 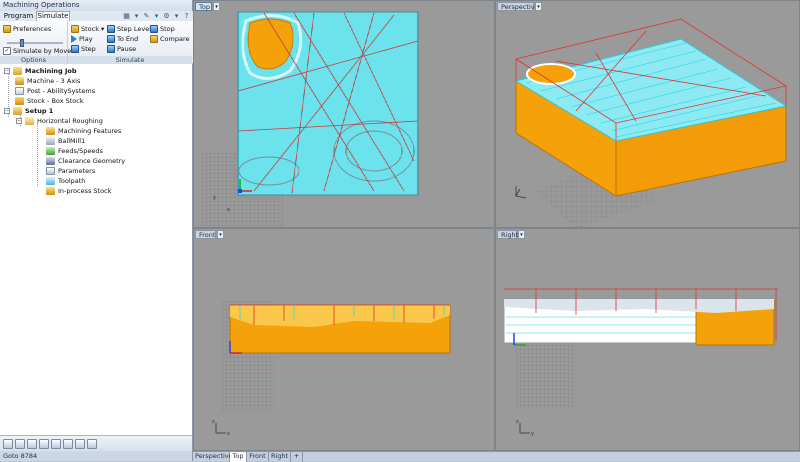 What do you see at coordinates (61, 91) in the screenshot?
I see `tree-item-label: Post - AbilitySystems` at bounding box center [61, 91].